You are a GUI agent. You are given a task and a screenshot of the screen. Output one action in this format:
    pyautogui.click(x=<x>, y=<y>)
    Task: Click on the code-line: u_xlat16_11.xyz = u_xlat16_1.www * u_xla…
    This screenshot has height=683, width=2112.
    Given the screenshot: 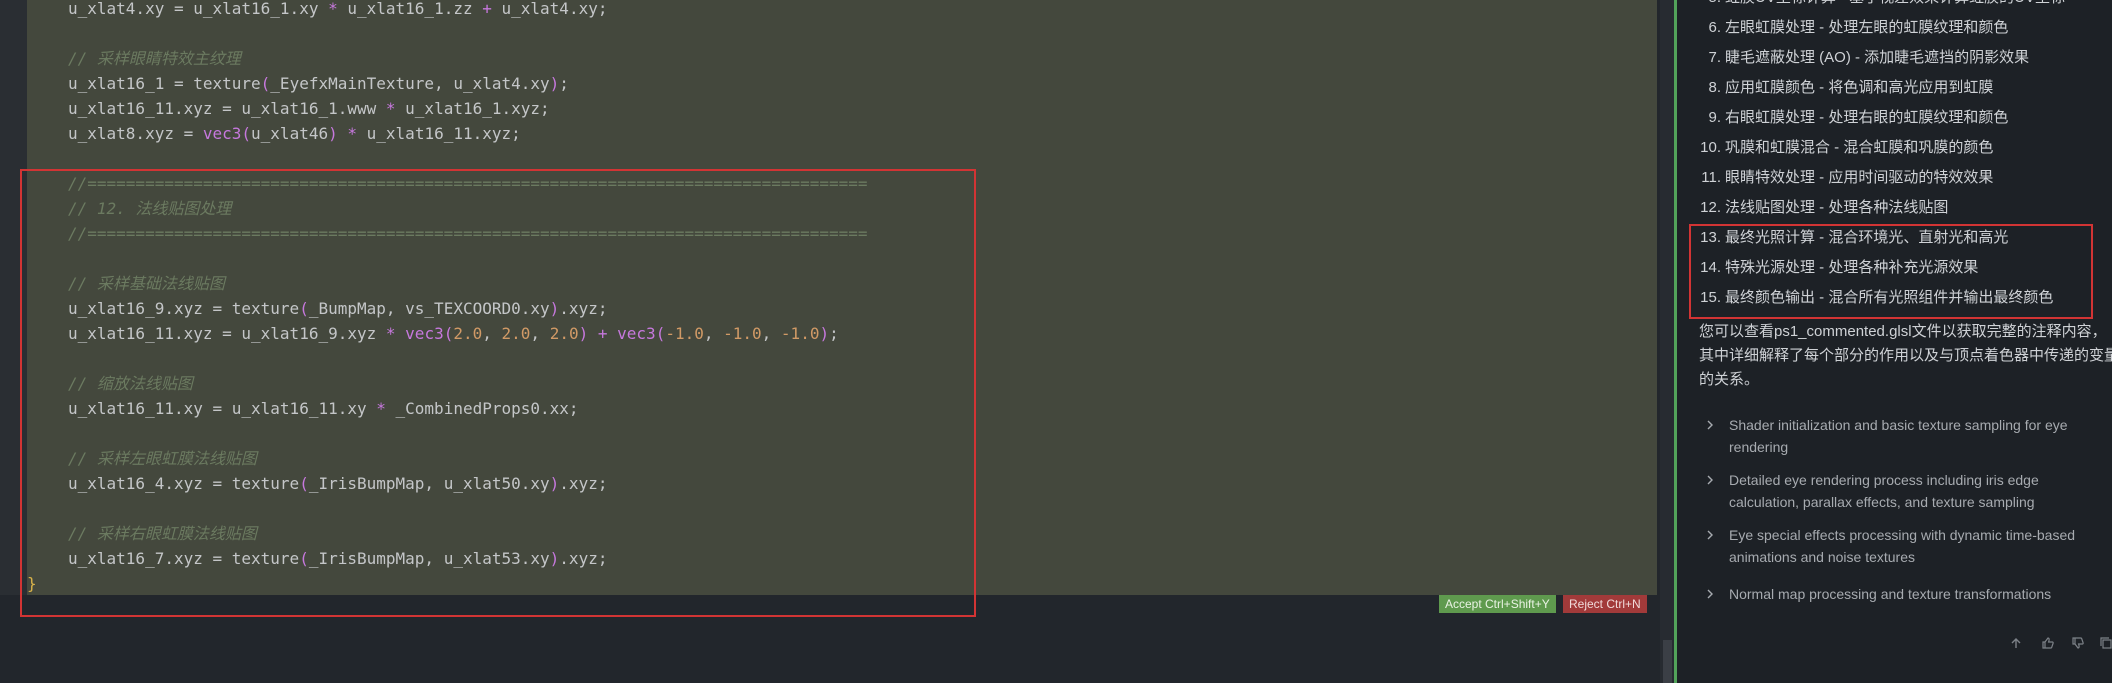 What is the action you would take?
    pyautogui.click(x=309, y=108)
    